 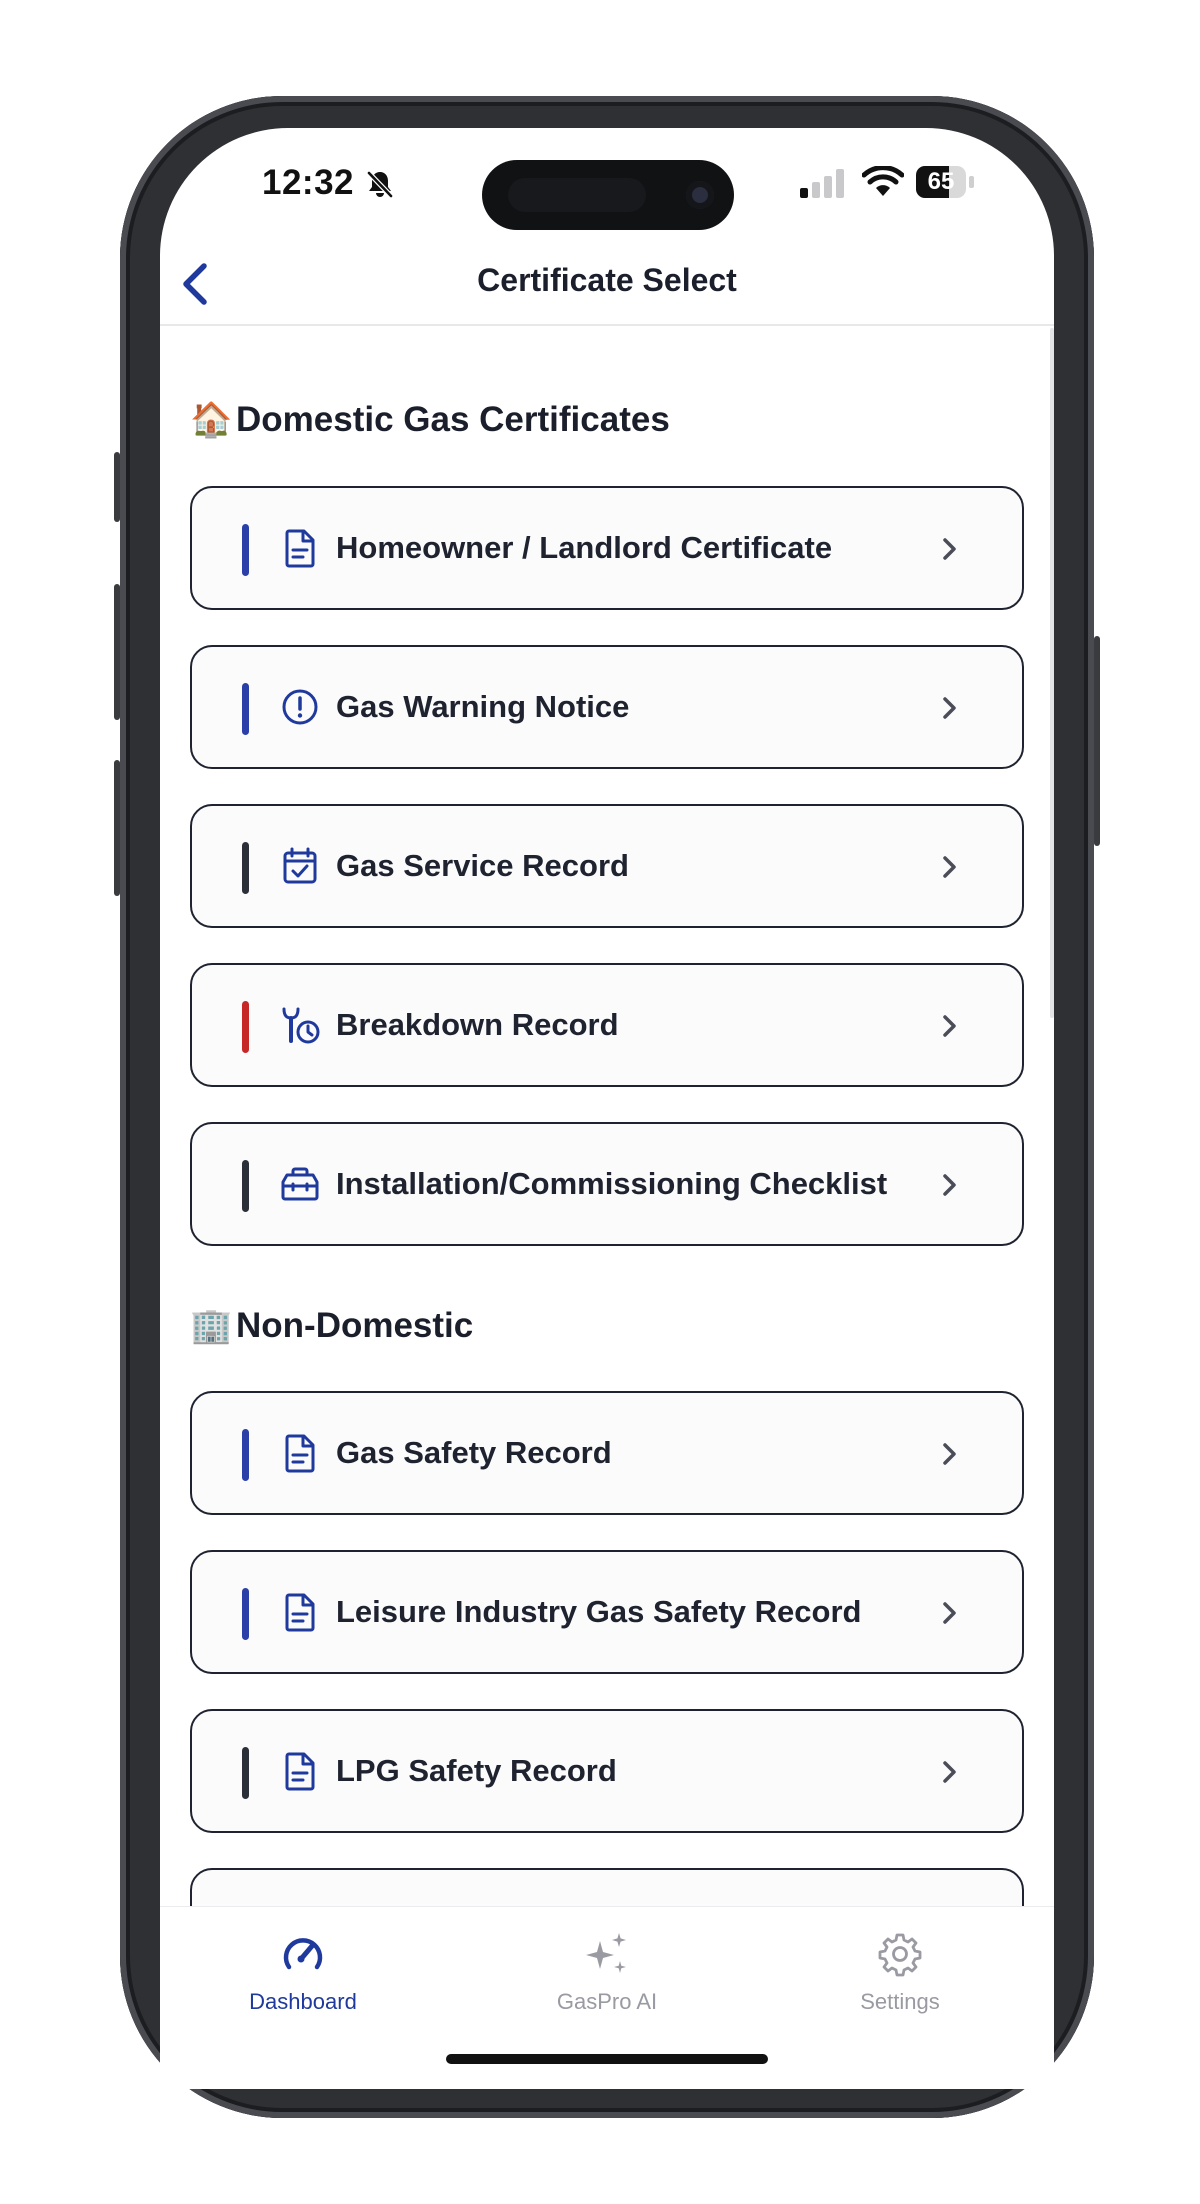 What do you see at coordinates (474, 1452) in the screenshot?
I see `certificate-label: Gas Safety Record` at bounding box center [474, 1452].